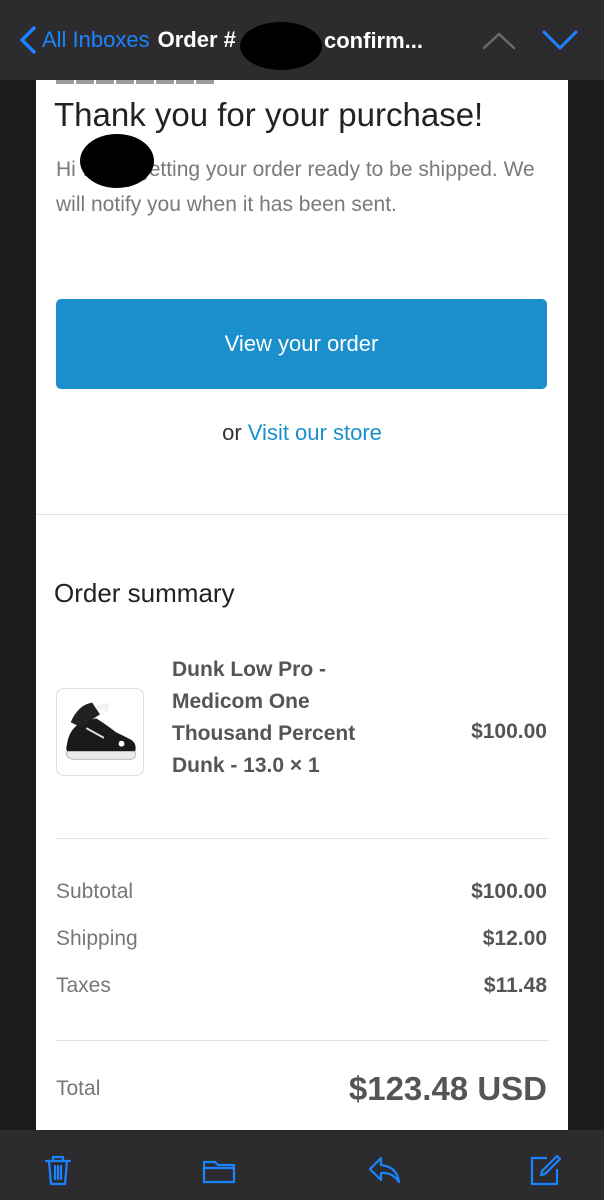  Describe the element at coordinates (83, 985) in the screenshot. I see `taxes-label: Taxes` at that location.